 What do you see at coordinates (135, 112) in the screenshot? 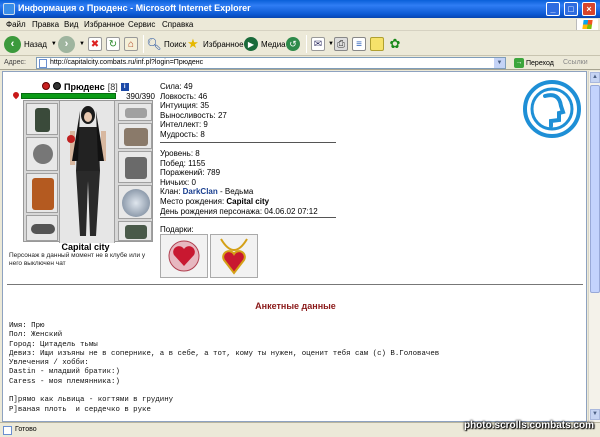
I see `ring-slot` at bounding box center [135, 112].